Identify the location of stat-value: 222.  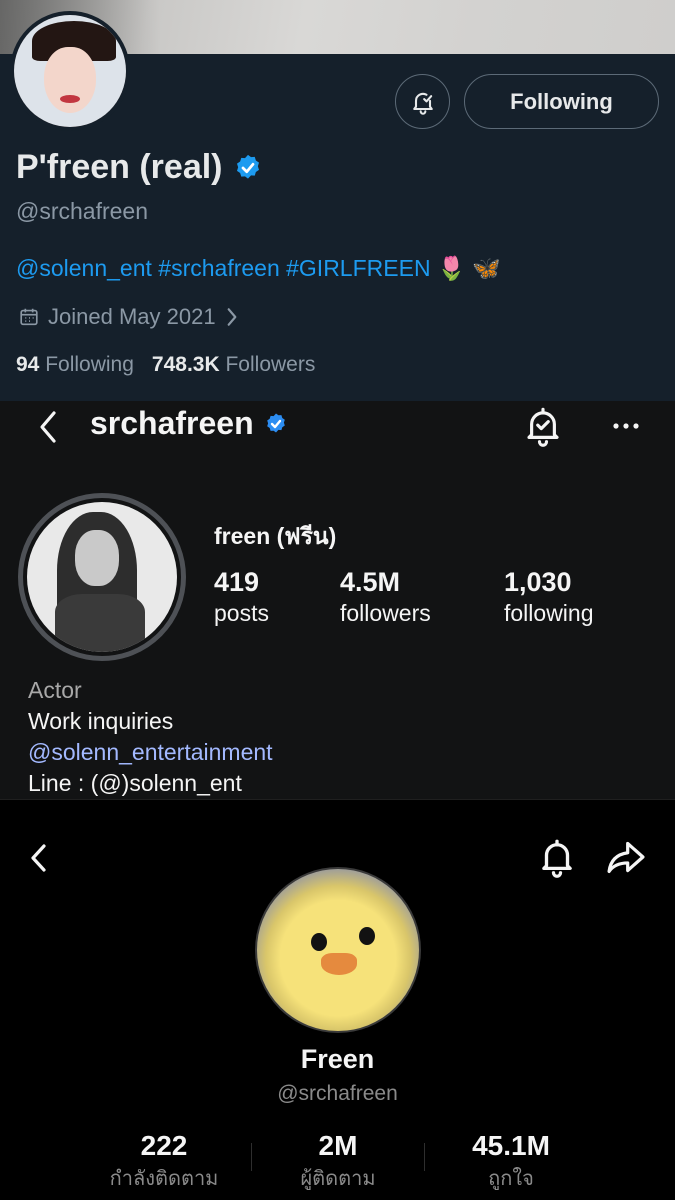
(164, 1145).